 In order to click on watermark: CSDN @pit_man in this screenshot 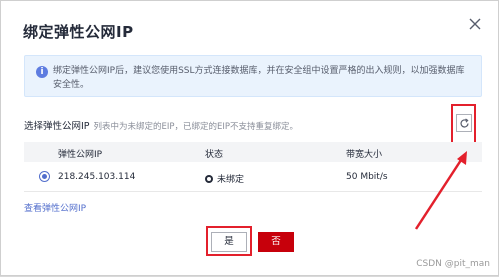, I will do `click(453, 264)`.